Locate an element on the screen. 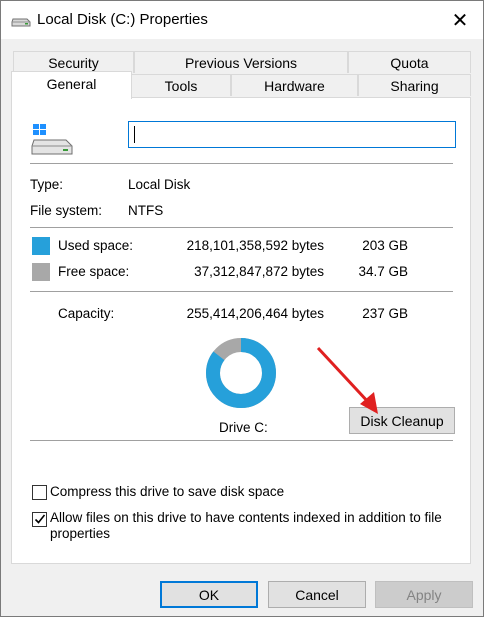 The width and height of the screenshot is (484, 617). used-space-label: Used space: is located at coordinates (96, 245).